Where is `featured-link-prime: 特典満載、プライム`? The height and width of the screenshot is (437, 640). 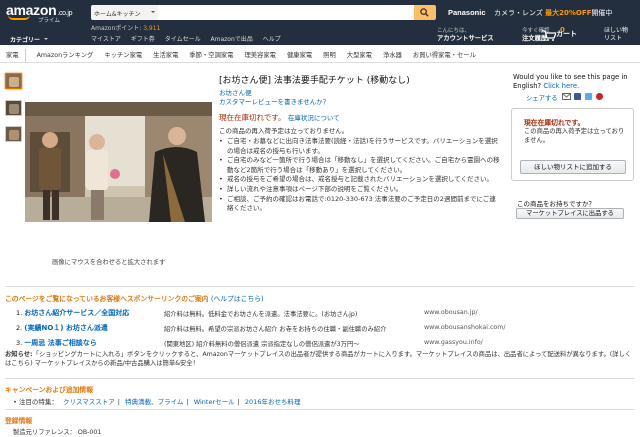 featured-link-prime: 特典満載、プライム is located at coordinates (154, 402).